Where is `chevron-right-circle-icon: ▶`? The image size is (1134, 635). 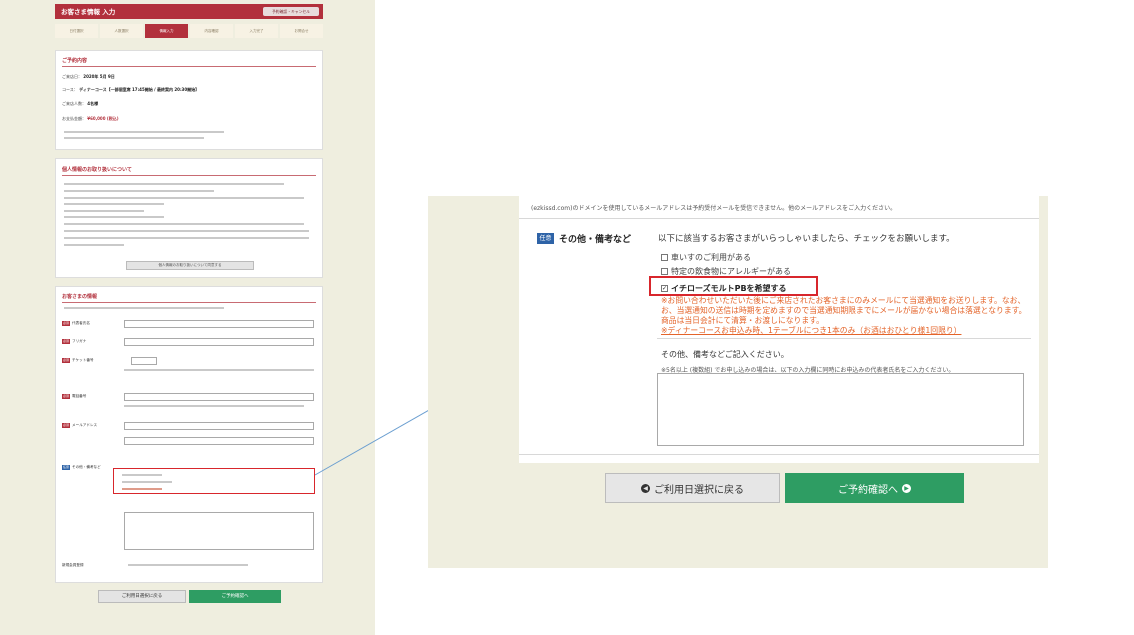
chevron-right-circle-icon: ▶ is located at coordinates (906, 488).